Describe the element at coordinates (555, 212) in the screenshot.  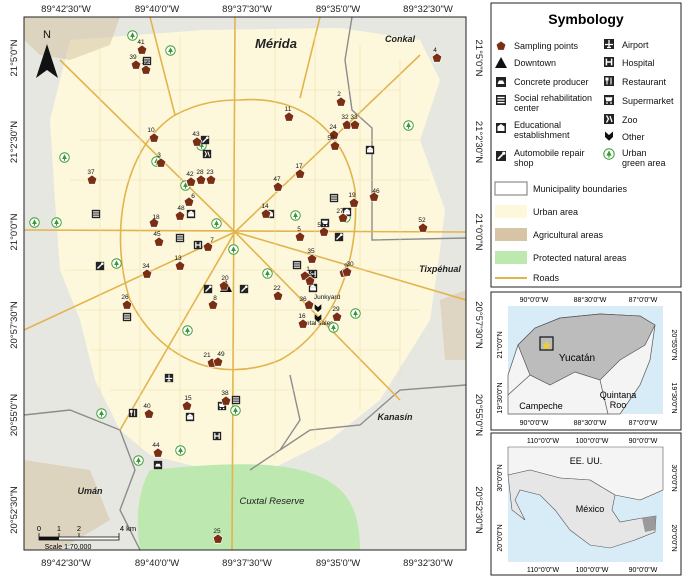
I see `legend-label: Urban area` at that location.